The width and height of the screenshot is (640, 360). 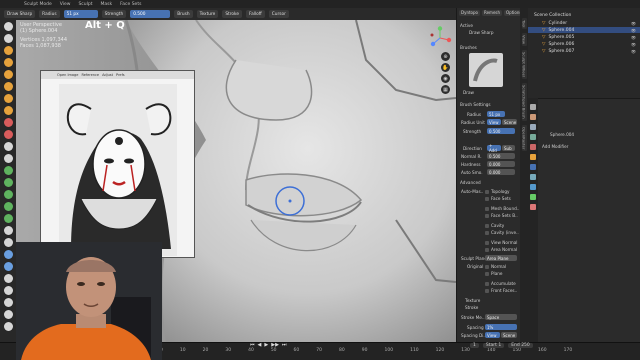 I want to click on normal-radius-field: 0.500, so click(x=501, y=156).